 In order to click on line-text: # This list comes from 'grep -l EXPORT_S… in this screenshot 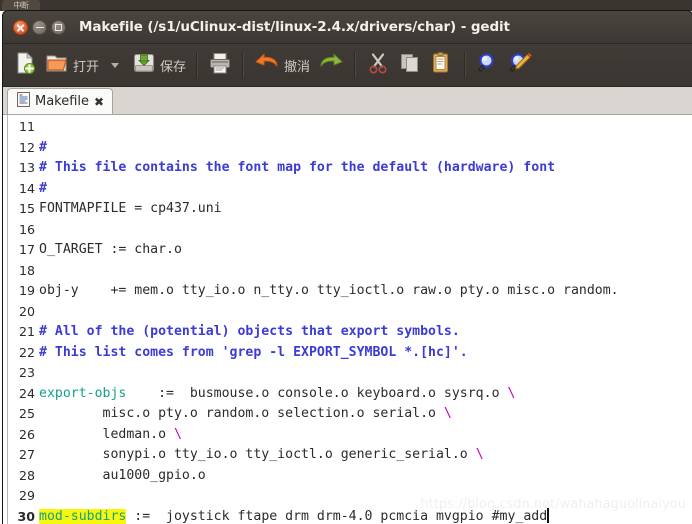, I will do `click(253, 353)`.